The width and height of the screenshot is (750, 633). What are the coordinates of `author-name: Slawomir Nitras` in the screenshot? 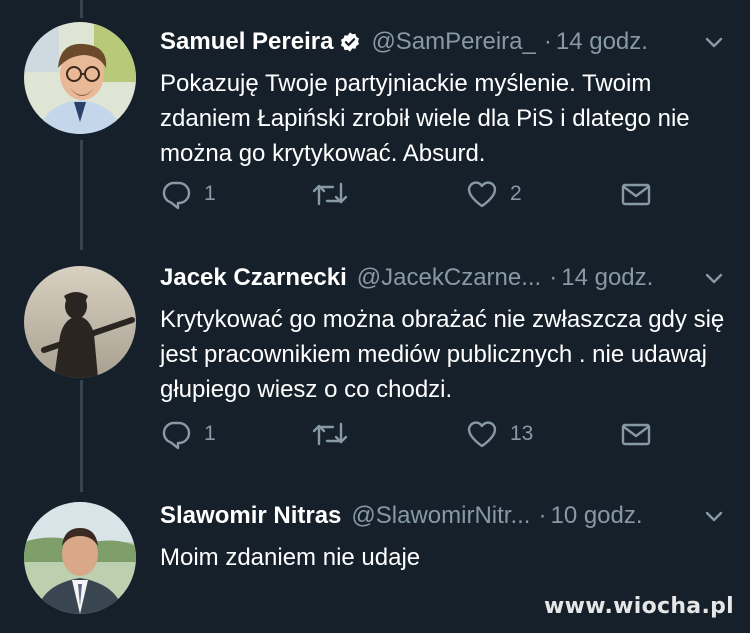 It's located at (250, 516).